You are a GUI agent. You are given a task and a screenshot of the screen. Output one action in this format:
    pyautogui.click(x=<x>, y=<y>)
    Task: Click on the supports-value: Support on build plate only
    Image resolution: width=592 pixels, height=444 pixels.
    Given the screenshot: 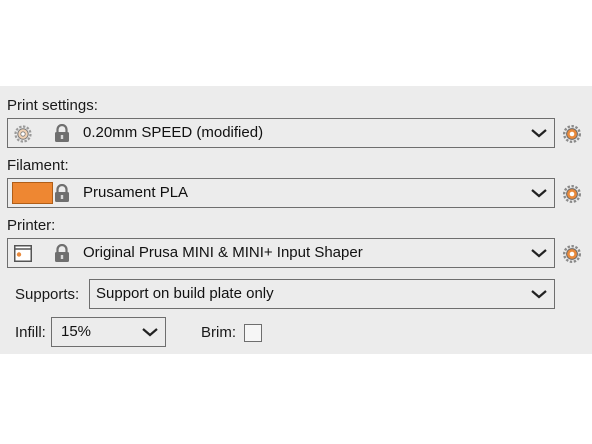 What is the action you would take?
    pyautogui.click(x=185, y=293)
    